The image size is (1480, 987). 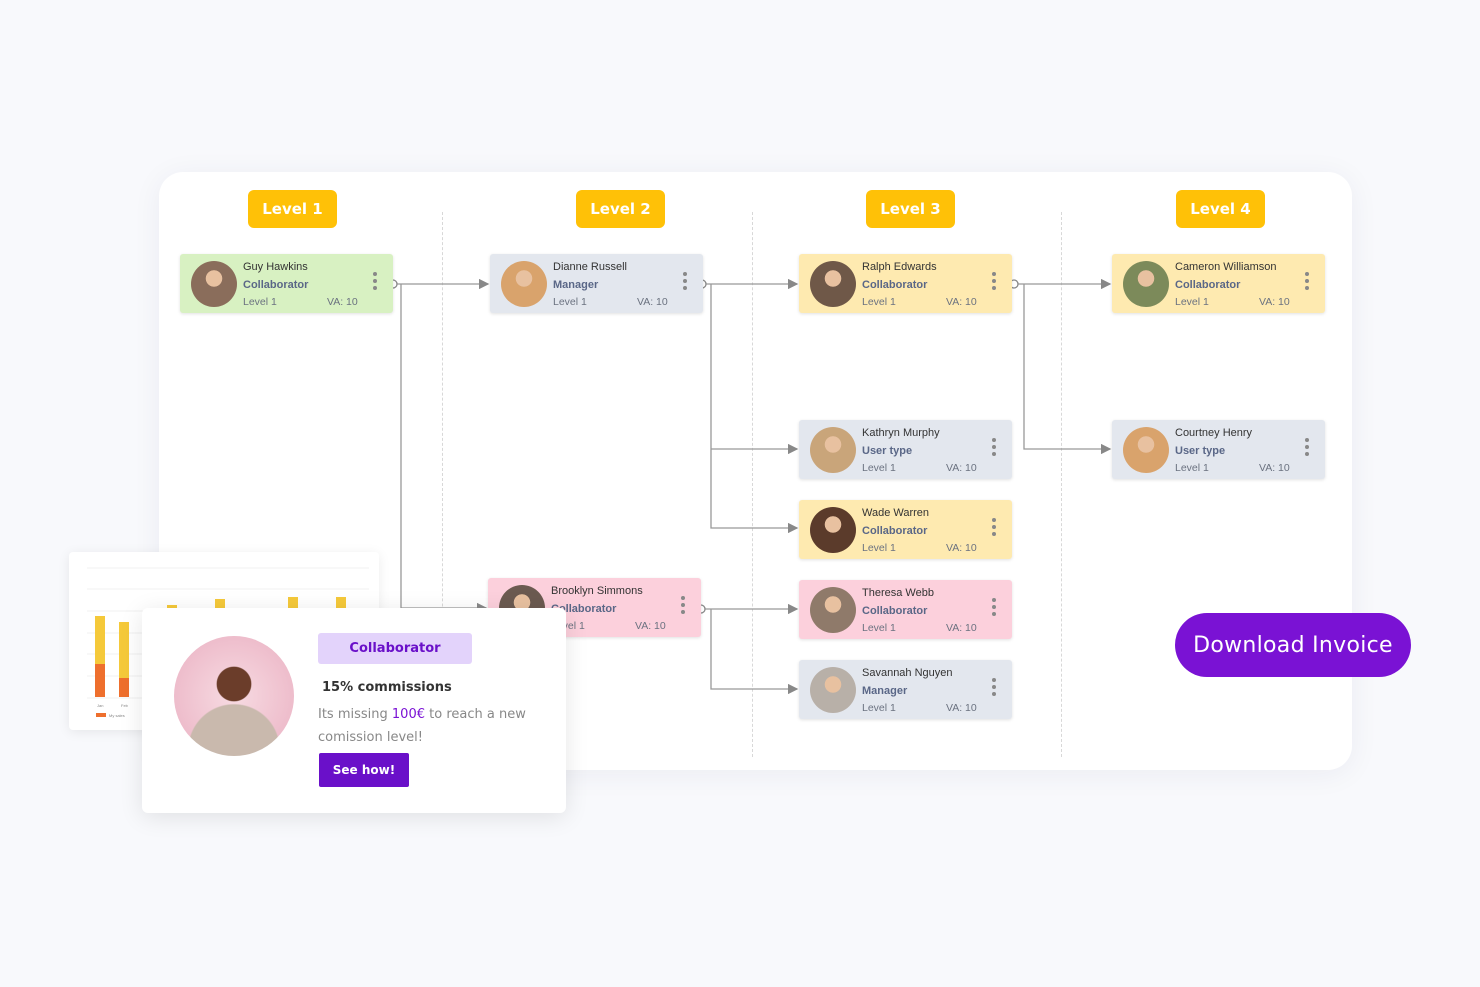 I want to click on person-name: Theresa Webb, so click(x=898, y=593).